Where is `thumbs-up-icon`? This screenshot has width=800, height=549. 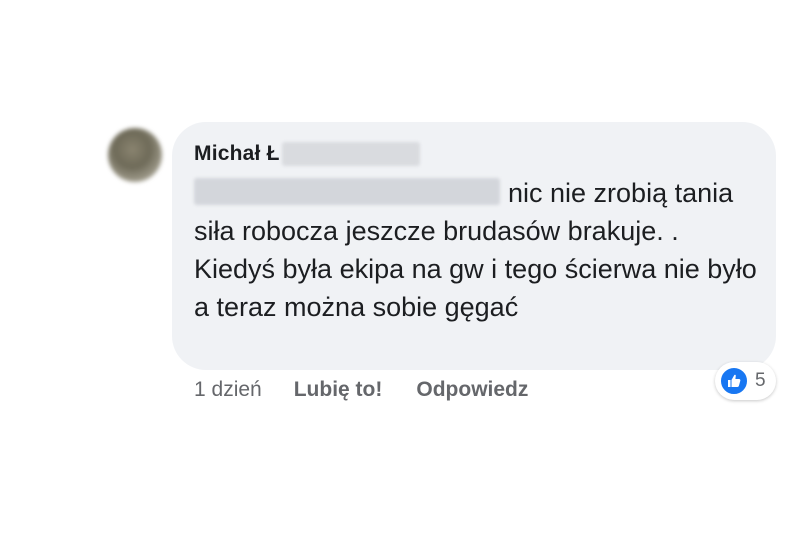
thumbs-up-icon is located at coordinates (734, 381).